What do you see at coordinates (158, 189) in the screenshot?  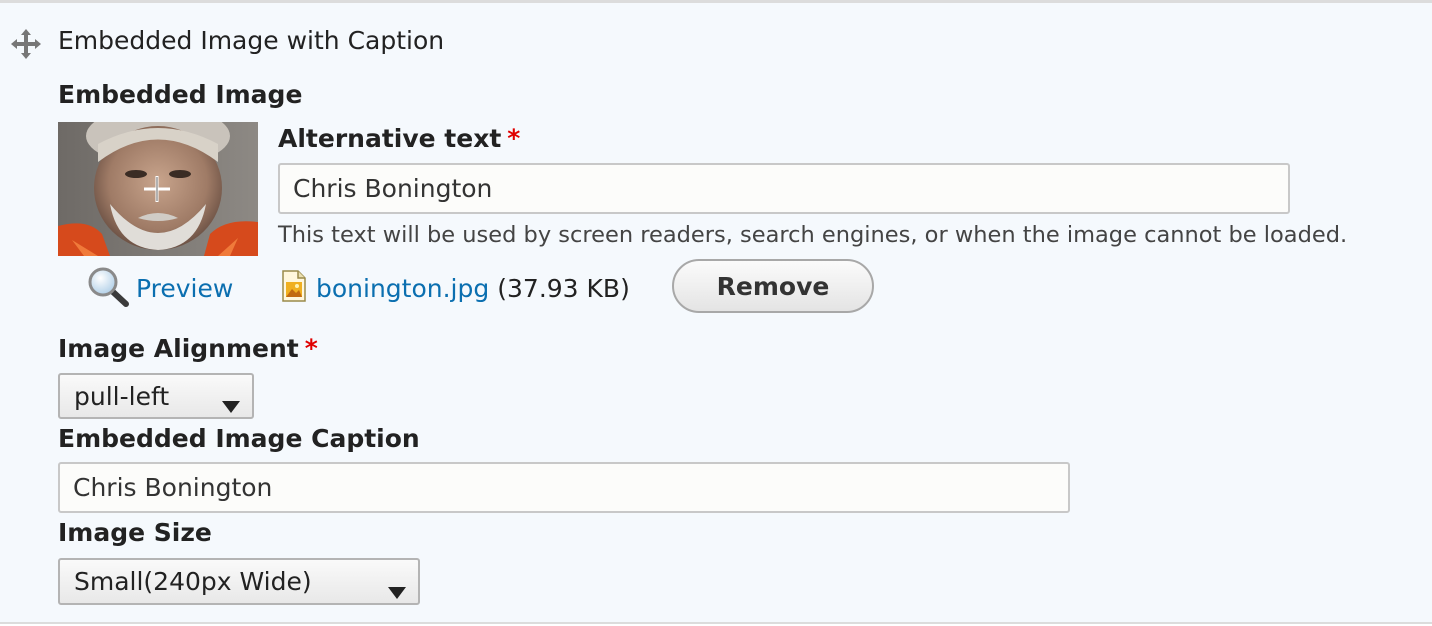 I see `image-thumbnail` at bounding box center [158, 189].